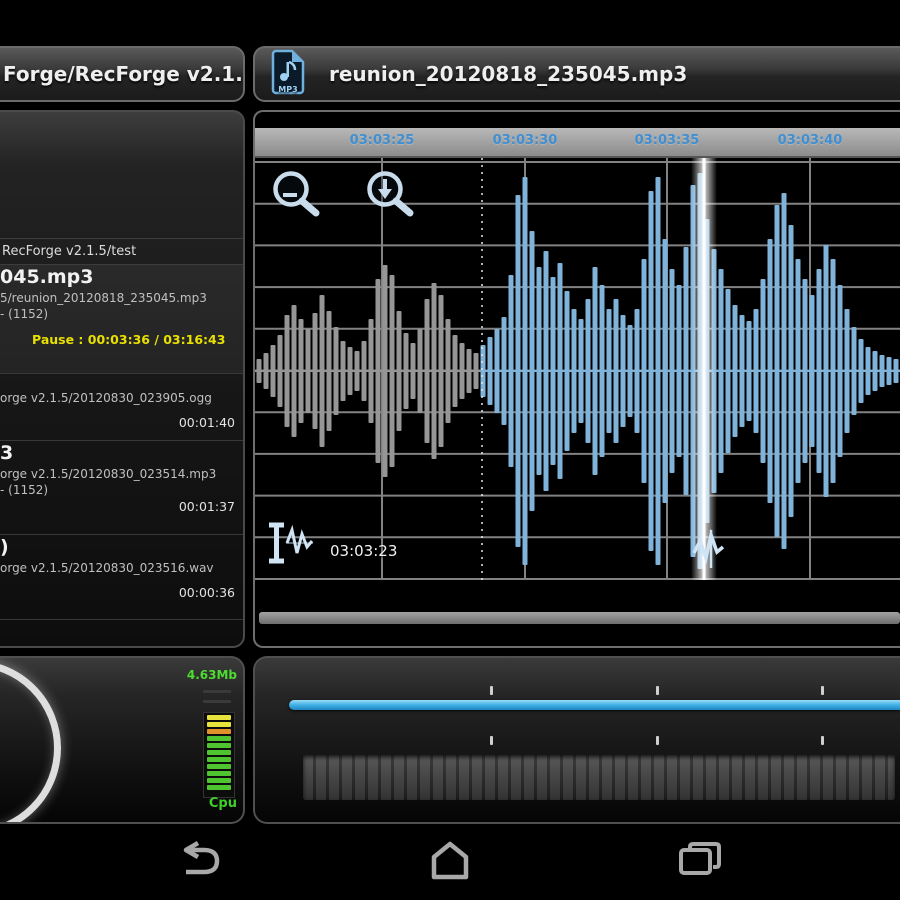 Image resolution: width=900 pixels, height=900 pixels. I want to click on timeline-tick-label: 03:03:30, so click(525, 140).